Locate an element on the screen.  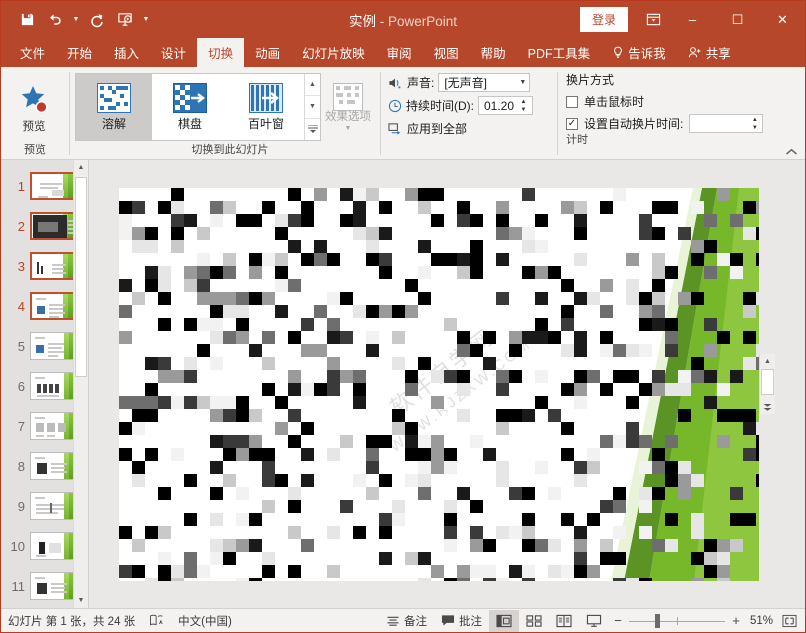
reading-view-icon is located at coordinates (564, 621).